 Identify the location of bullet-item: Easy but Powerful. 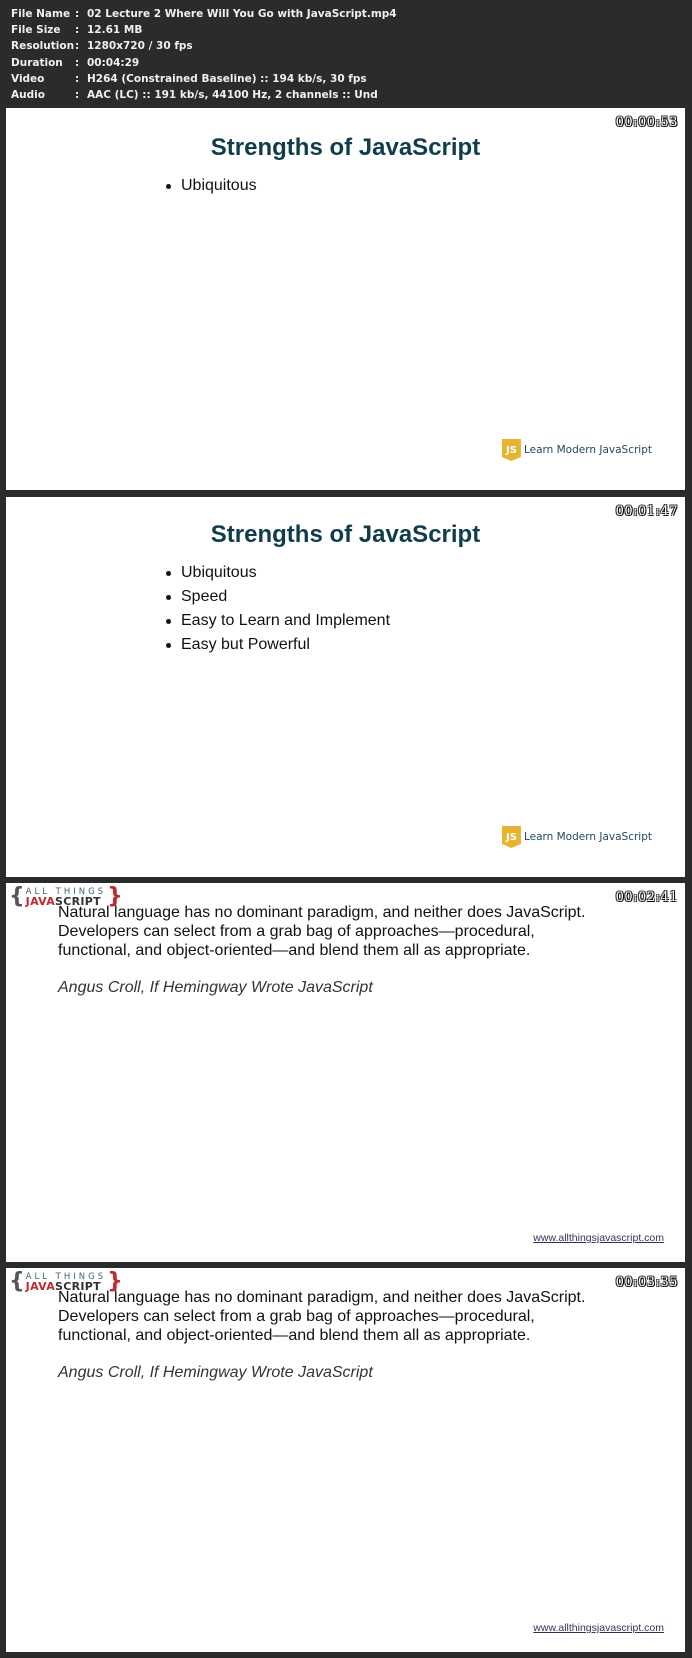
(278, 645).